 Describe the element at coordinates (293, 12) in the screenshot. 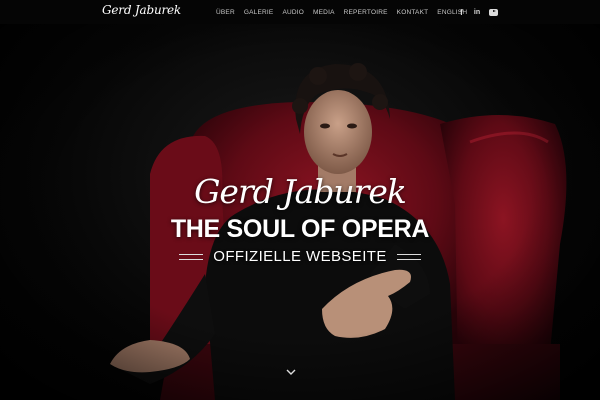

I see `nav-item-audio: AUDIO` at that location.